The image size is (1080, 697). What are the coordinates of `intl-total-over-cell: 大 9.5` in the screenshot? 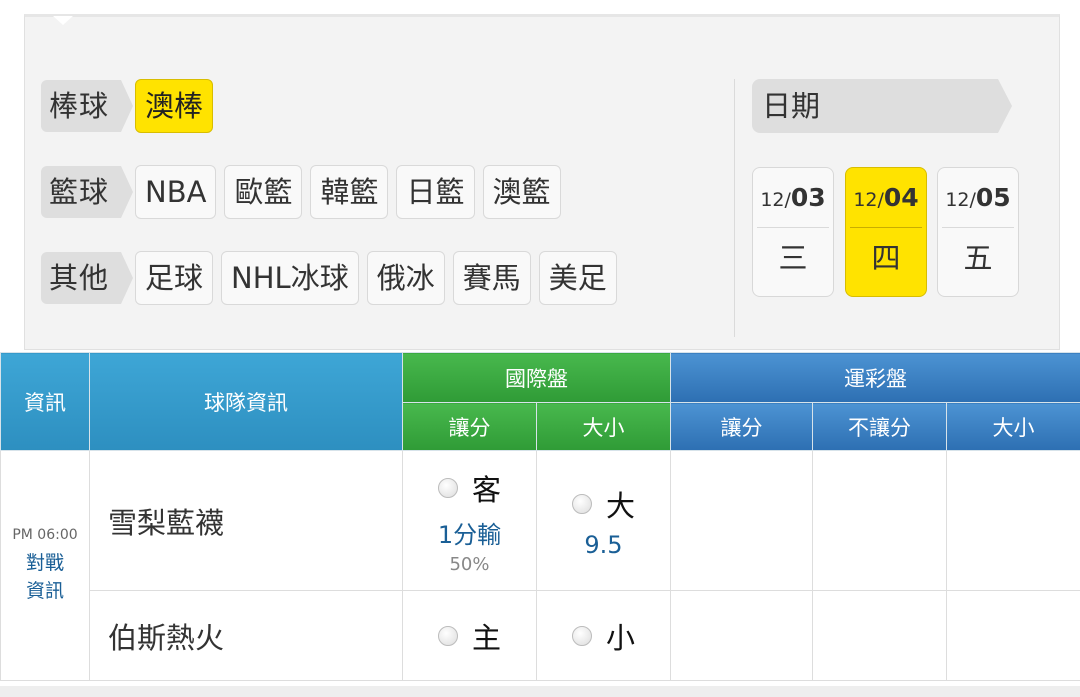 It's located at (603, 520).